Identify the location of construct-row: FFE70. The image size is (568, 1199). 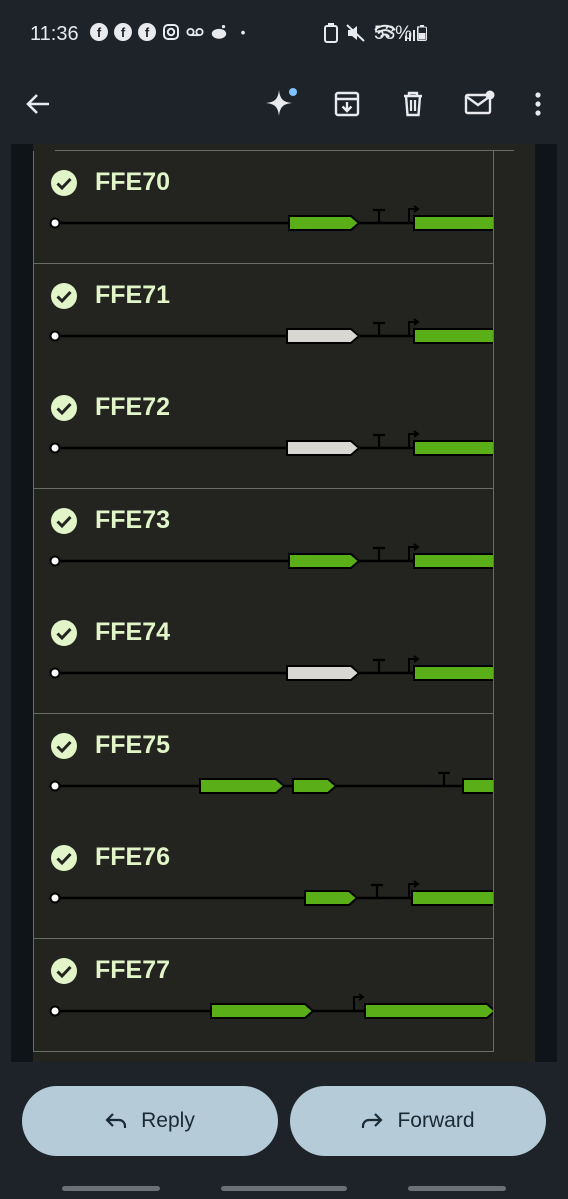
(263, 207).